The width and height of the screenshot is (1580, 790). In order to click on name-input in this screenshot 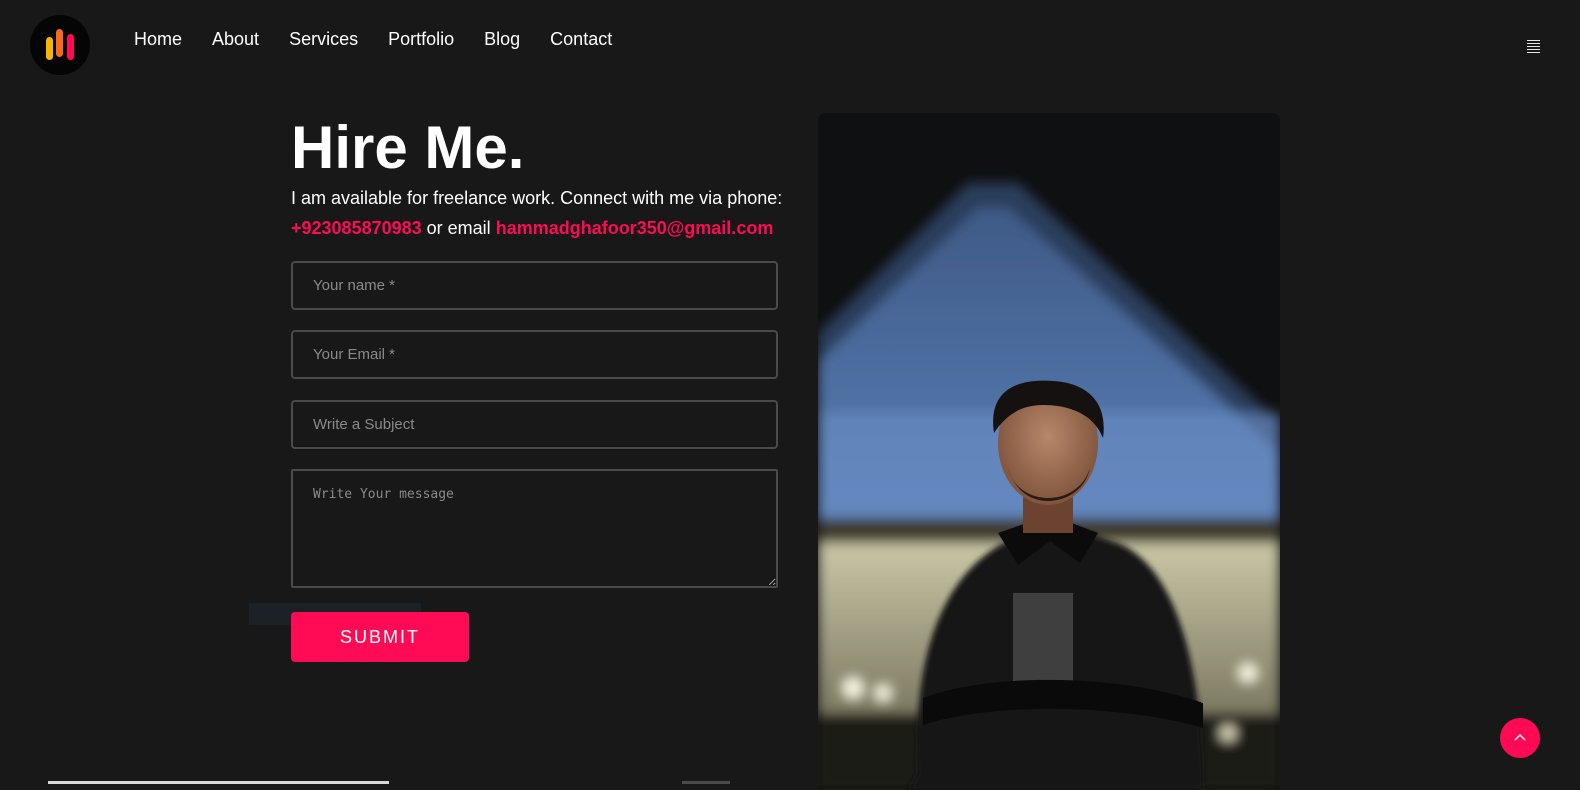, I will do `click(534, 285)`.